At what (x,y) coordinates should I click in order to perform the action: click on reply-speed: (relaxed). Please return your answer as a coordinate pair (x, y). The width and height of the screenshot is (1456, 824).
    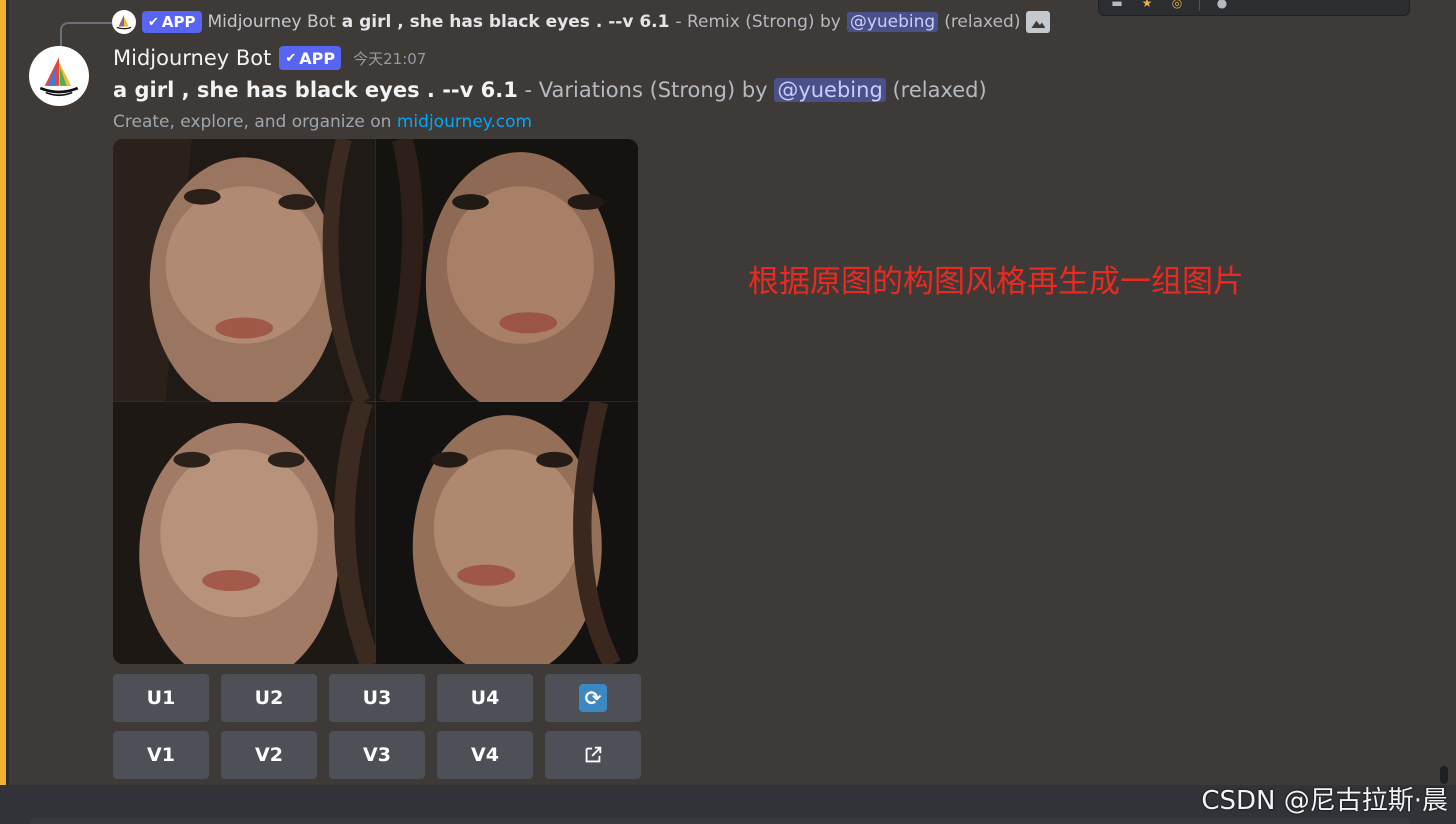
    Looking at the image, I should click on (982, 22).